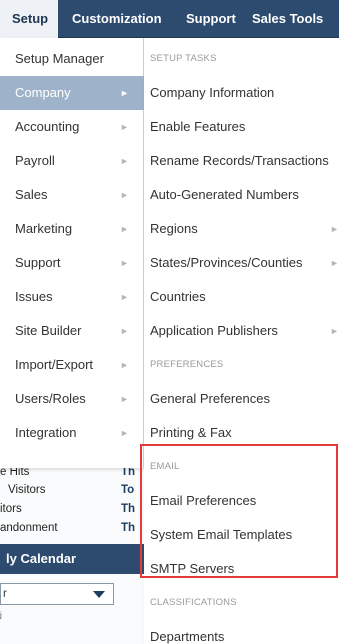 This screenshot has width=339, height=644. I want to click on menu-item-integration: Integration ►, so click(72, 433).